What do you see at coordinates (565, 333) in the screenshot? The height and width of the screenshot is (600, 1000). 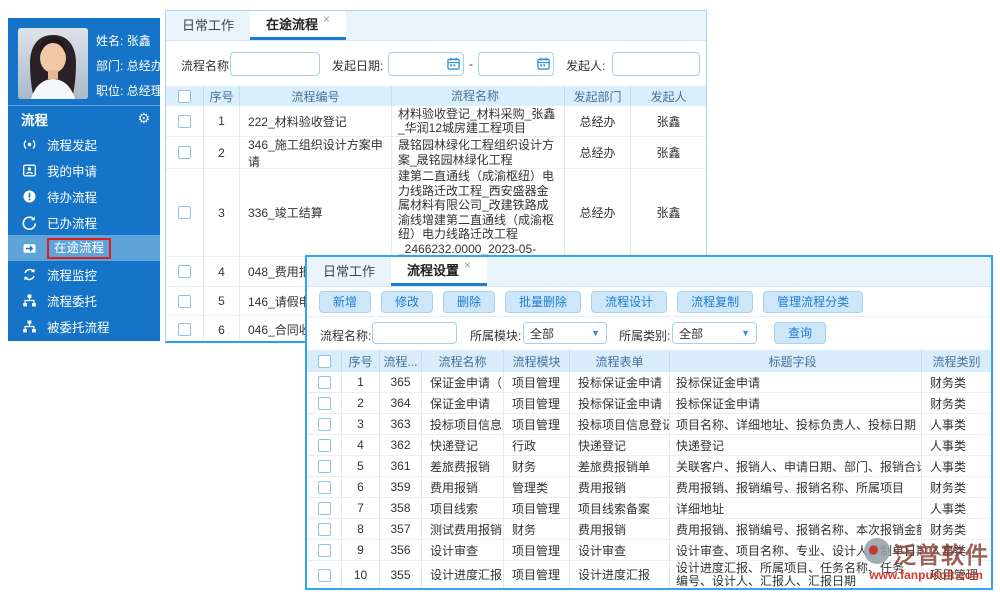 I see `module-select: 全部 ▼` at bounding box center [565, 333].